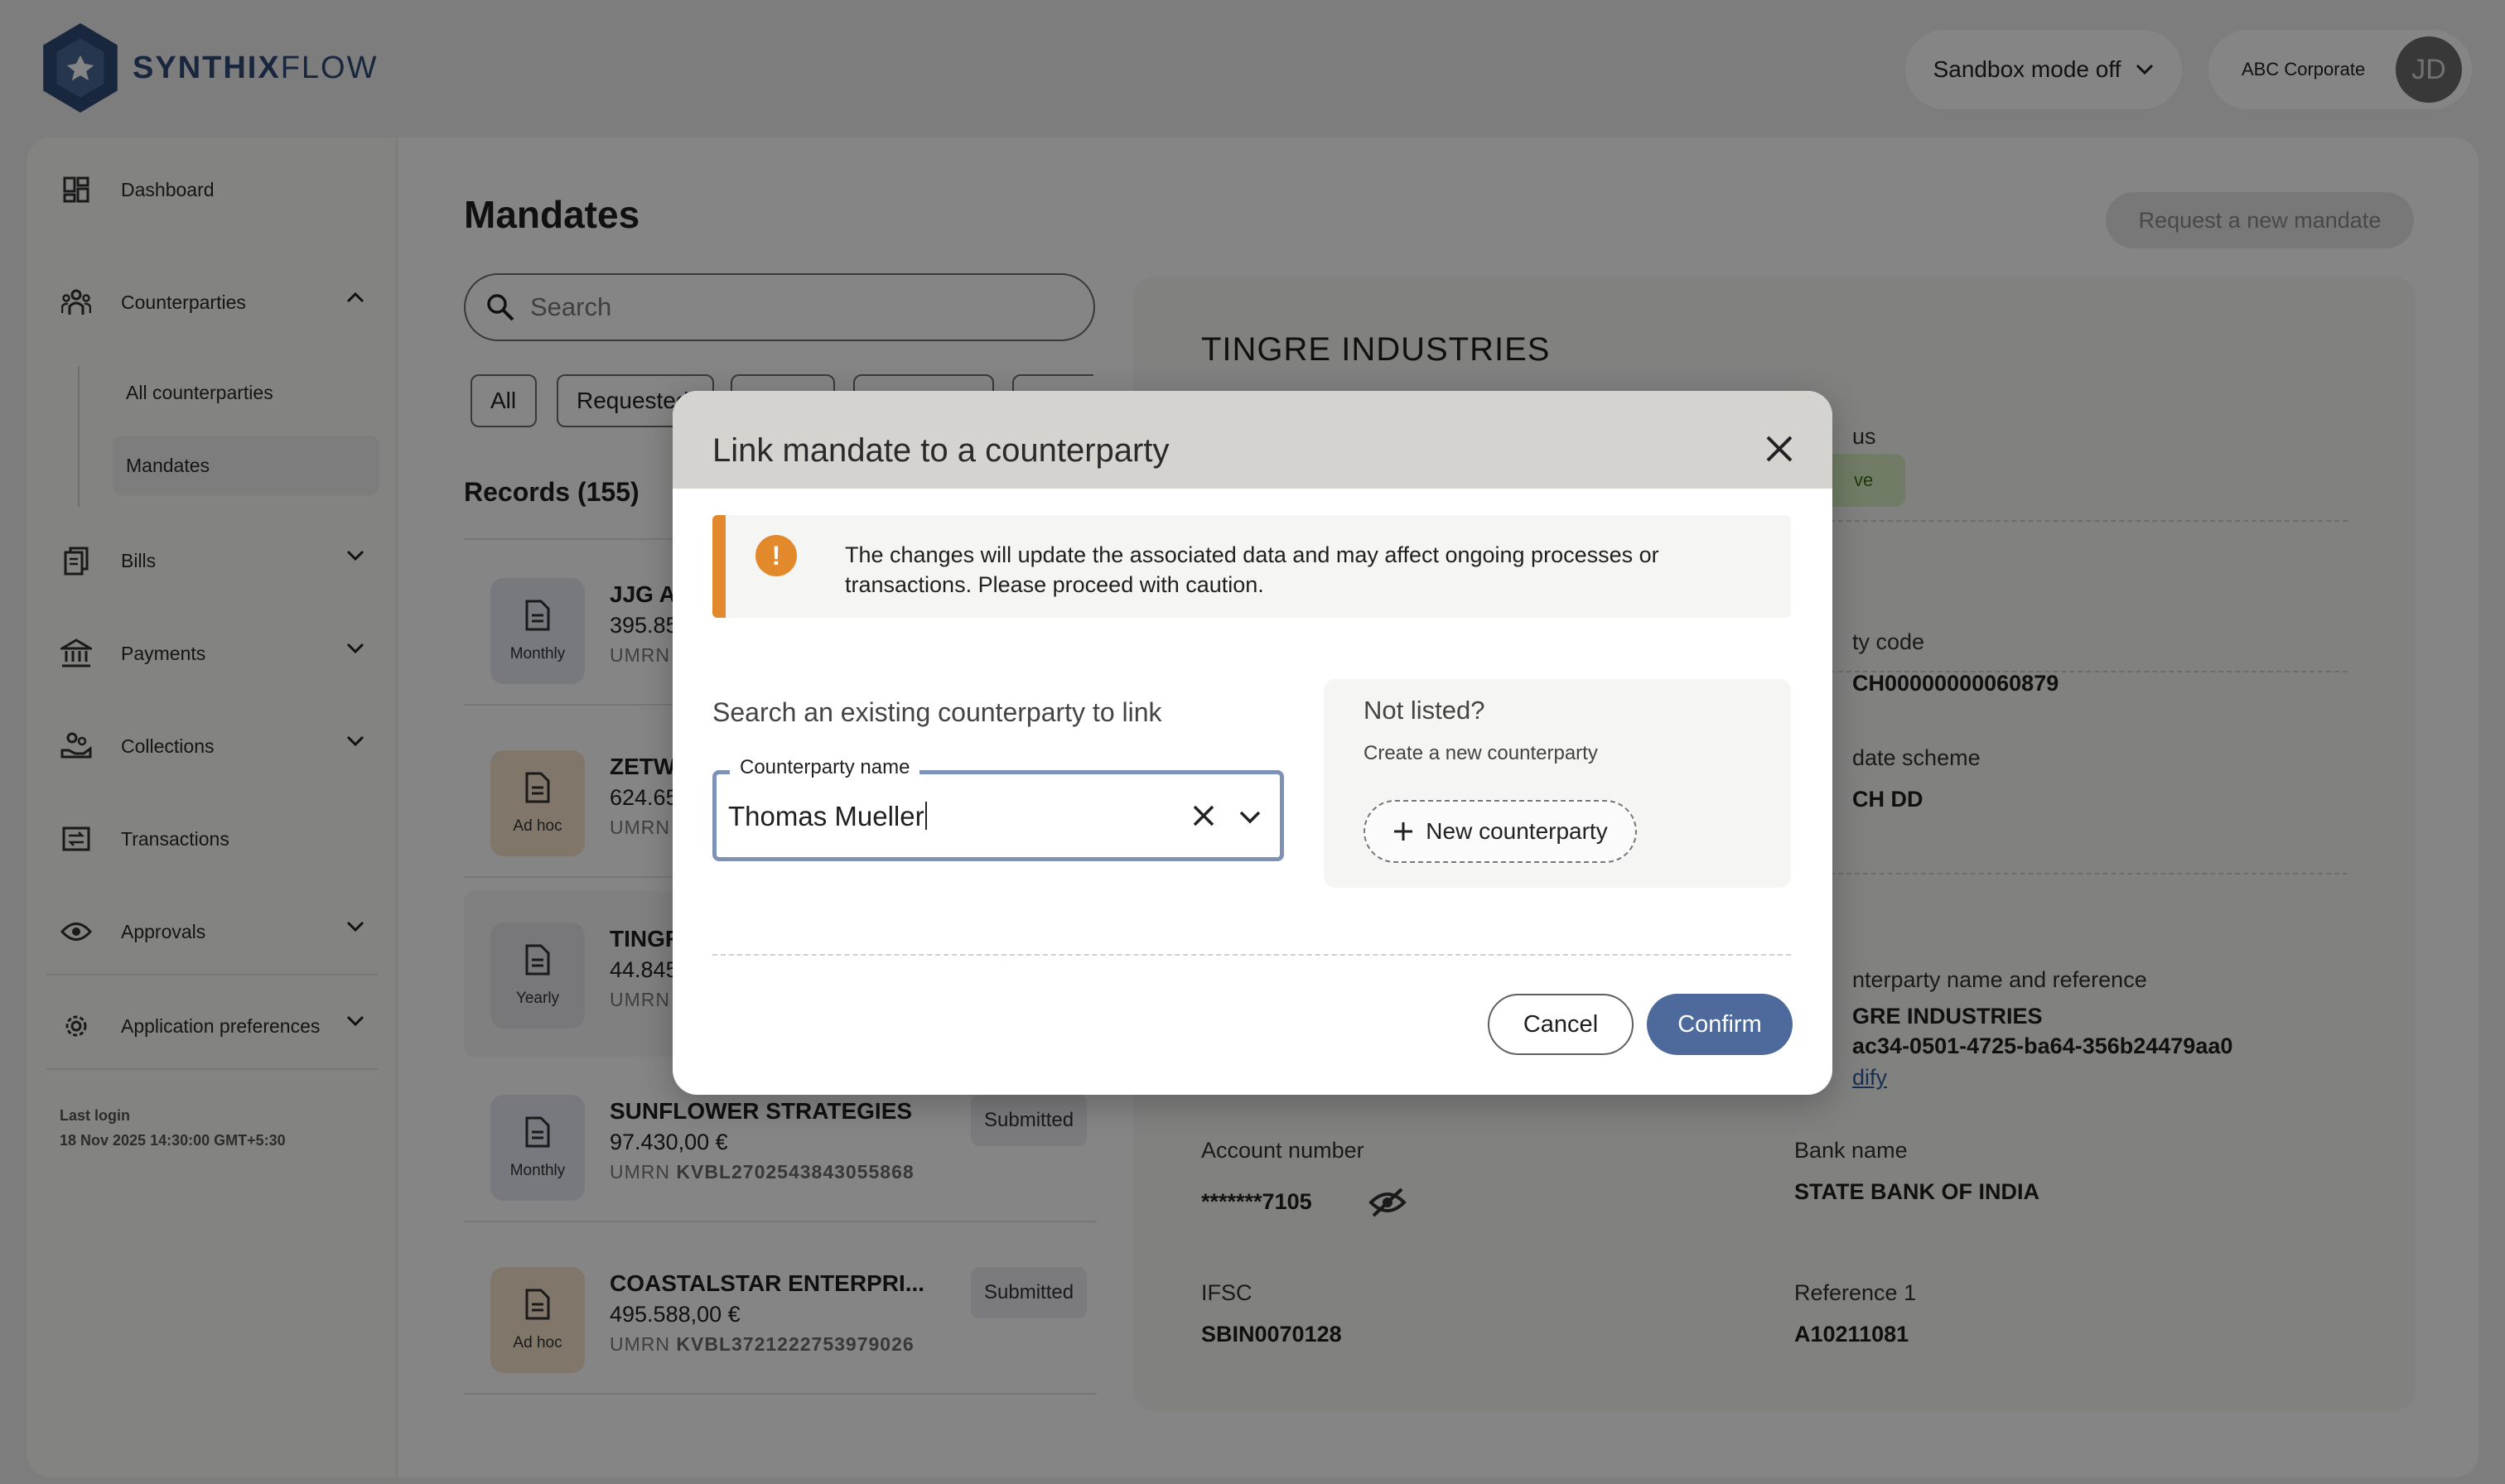  I want to click on not-listed-subtitle: Create a new counterparty, so click(1481, 753).